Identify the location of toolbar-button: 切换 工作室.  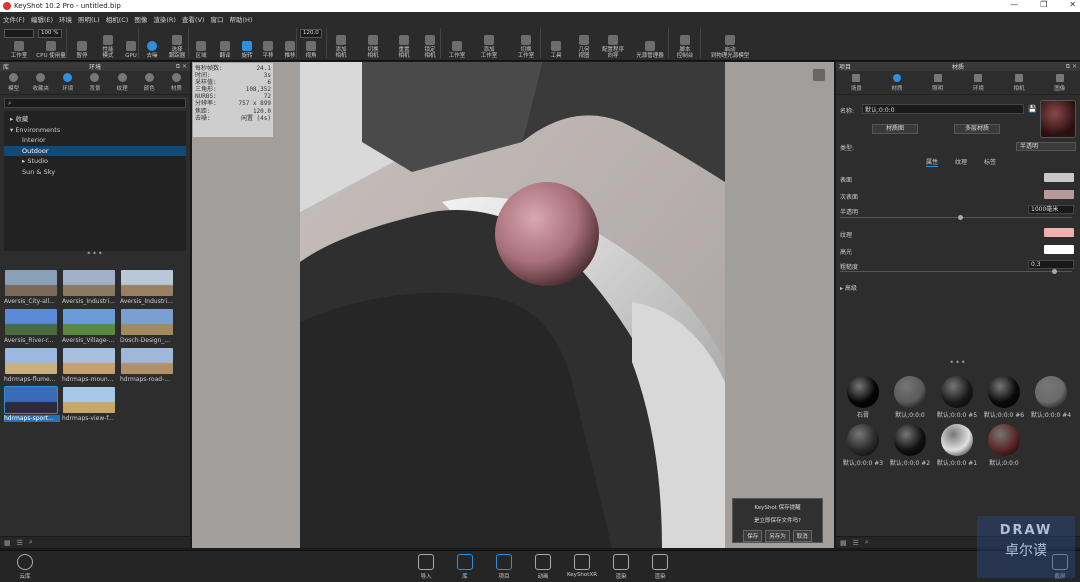
(526, 43).